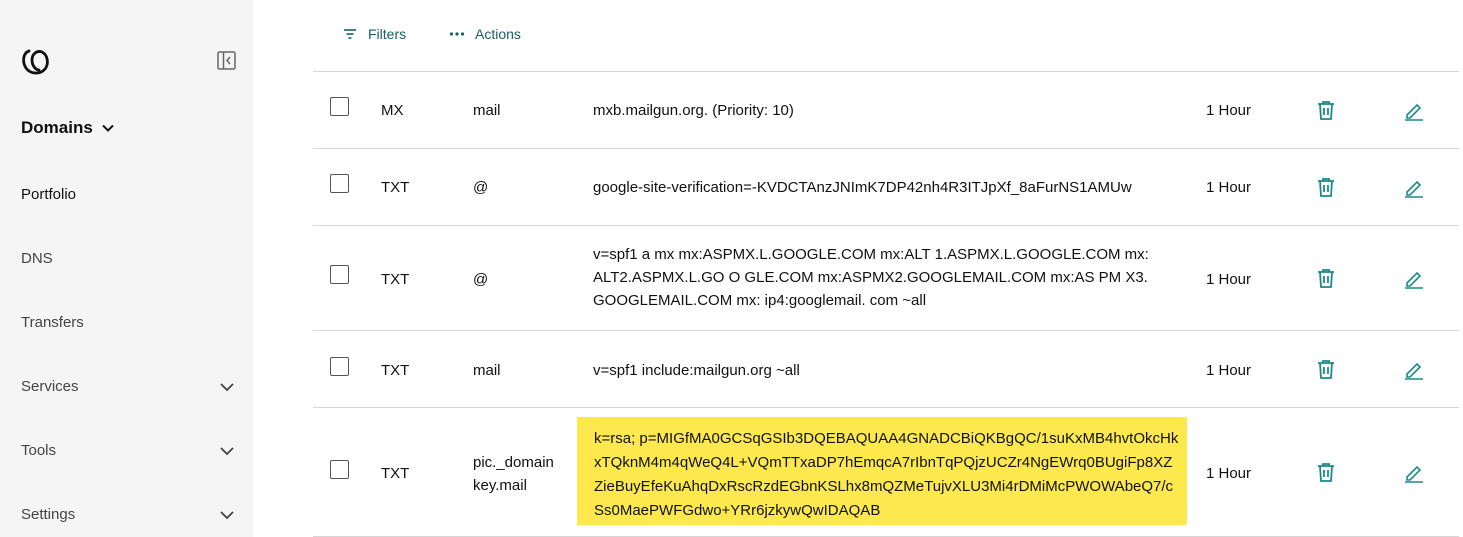 This screenshot has width=1463, height=537. I want to click on domains-menu-toggle: Domains, so click(68, 128).